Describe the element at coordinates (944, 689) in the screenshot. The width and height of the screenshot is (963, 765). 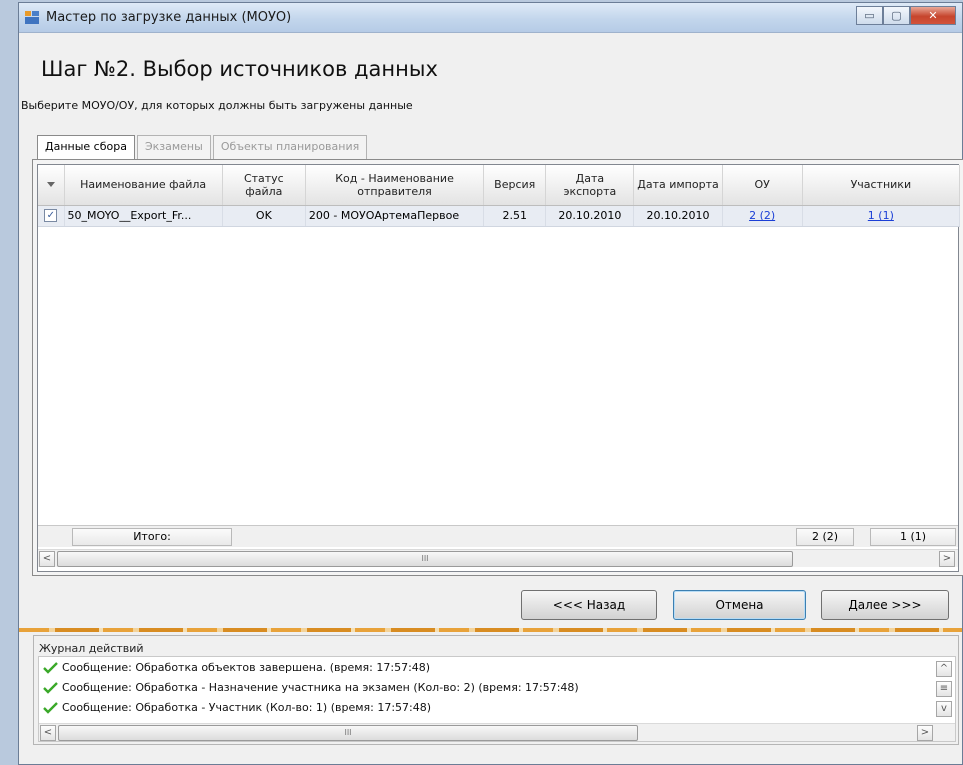
I see `log-scroll-thumb: ≡` at that location.